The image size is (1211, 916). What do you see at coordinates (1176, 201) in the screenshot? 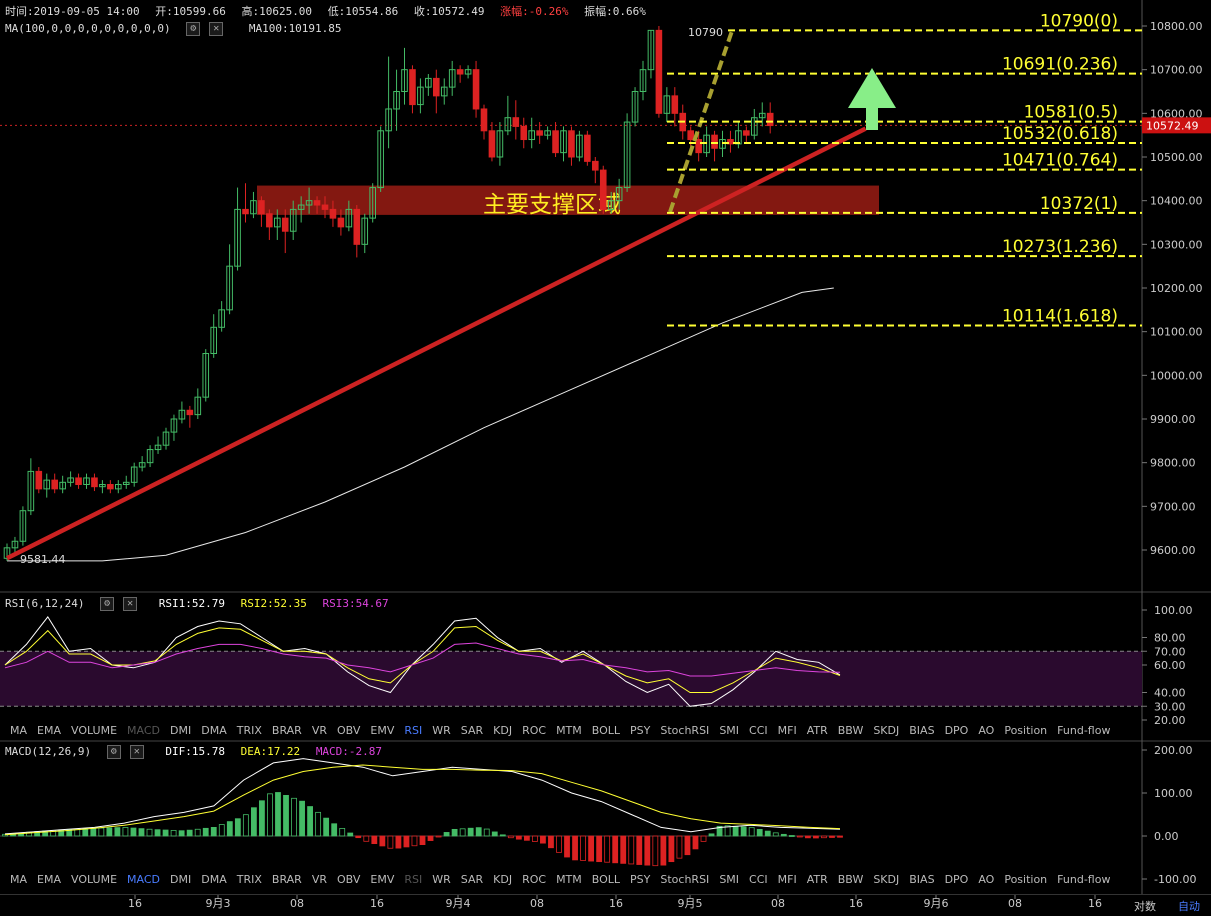
I see `y-tick-label: 10400.00` at bounding box center [1176, 201].